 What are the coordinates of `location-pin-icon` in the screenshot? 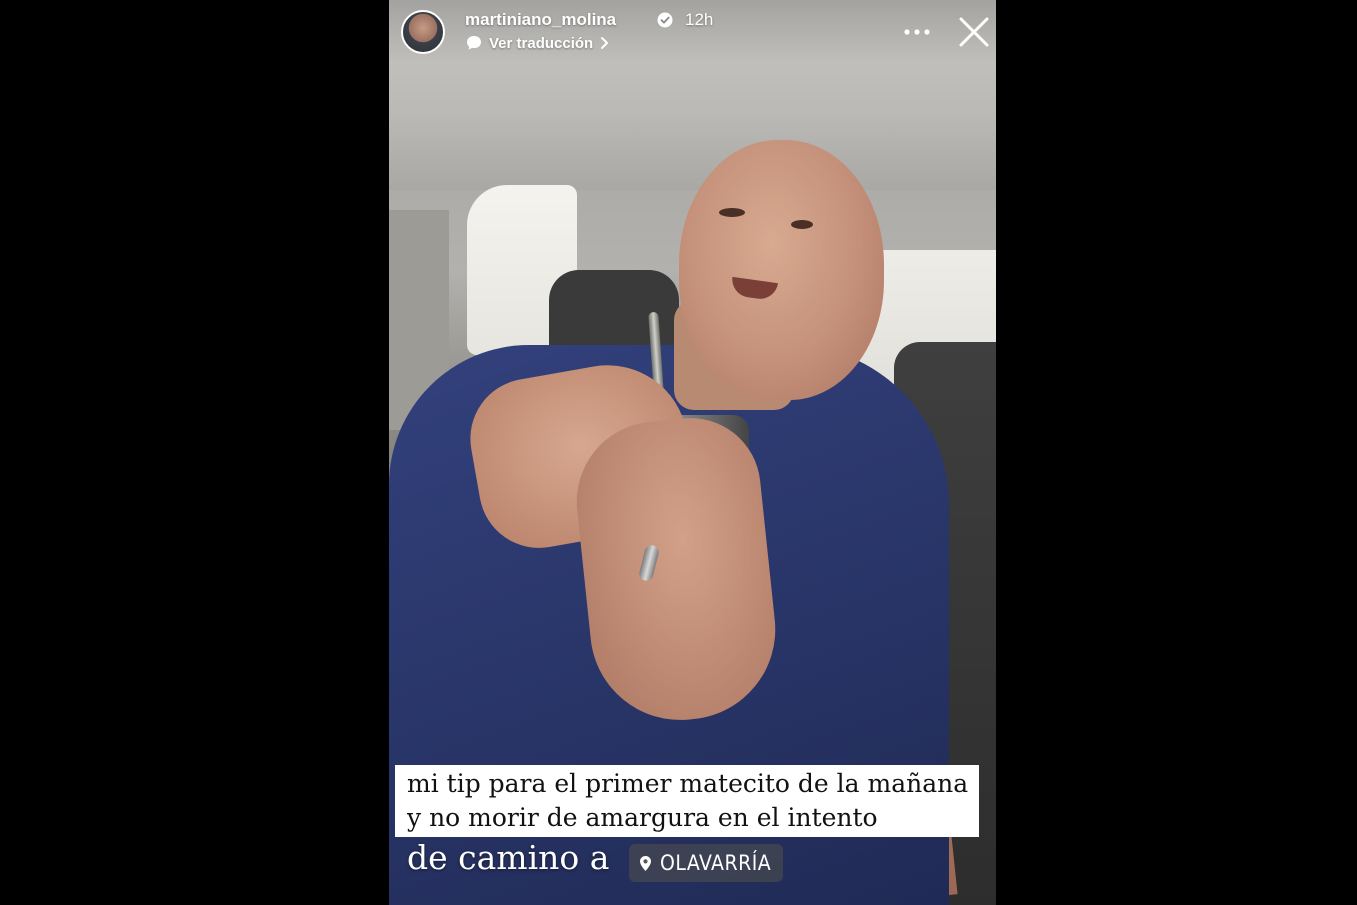 It's located at (645, 863).